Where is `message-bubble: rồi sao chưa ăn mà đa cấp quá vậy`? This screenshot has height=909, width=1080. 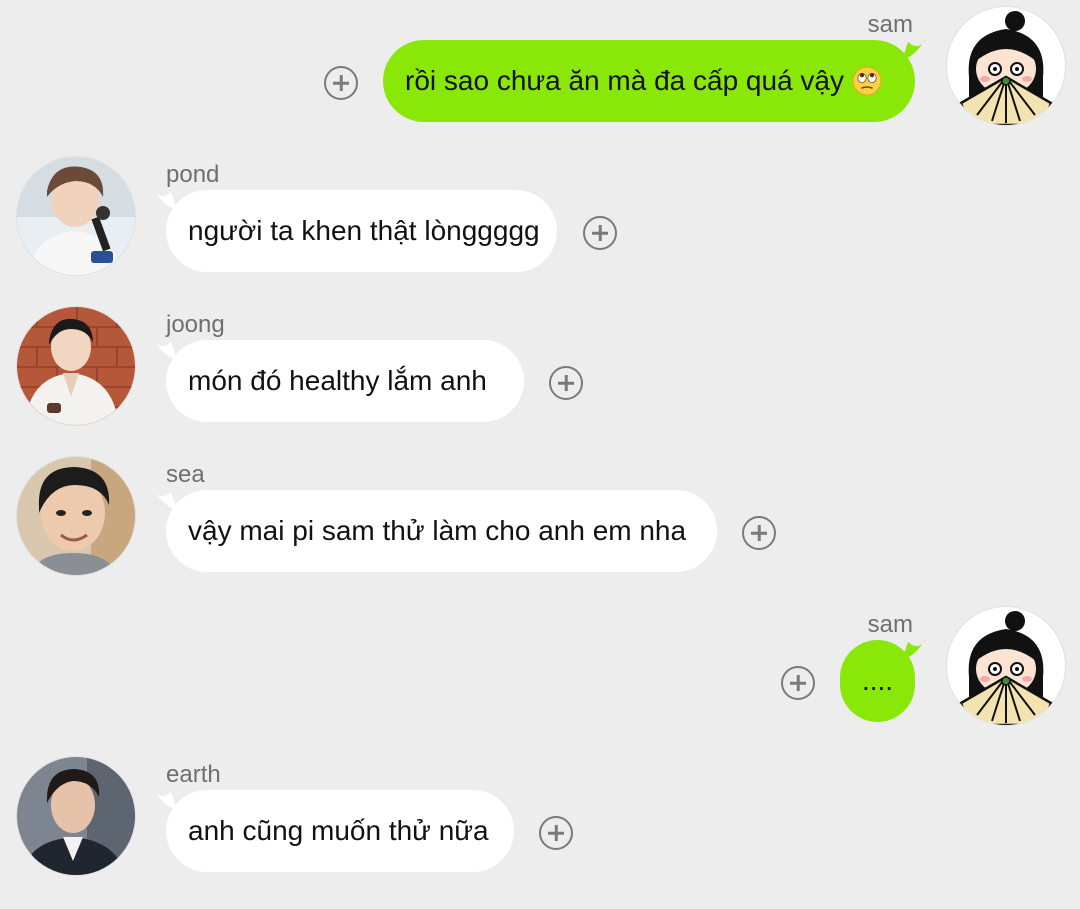
message-bubble: rồi sao chưa ăn mà đa cấp quá vậy is located at coordinates (649, 81).